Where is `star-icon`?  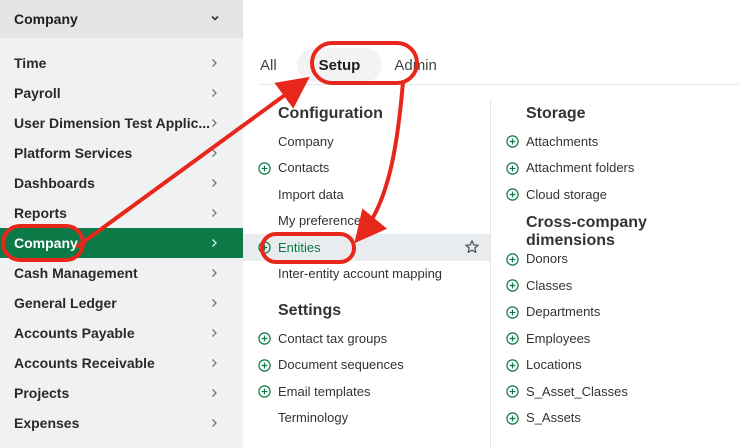 star-icon is located at coordinates (472, 247).